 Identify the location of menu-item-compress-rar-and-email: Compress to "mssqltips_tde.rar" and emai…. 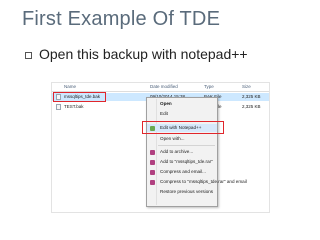
(197, 182).